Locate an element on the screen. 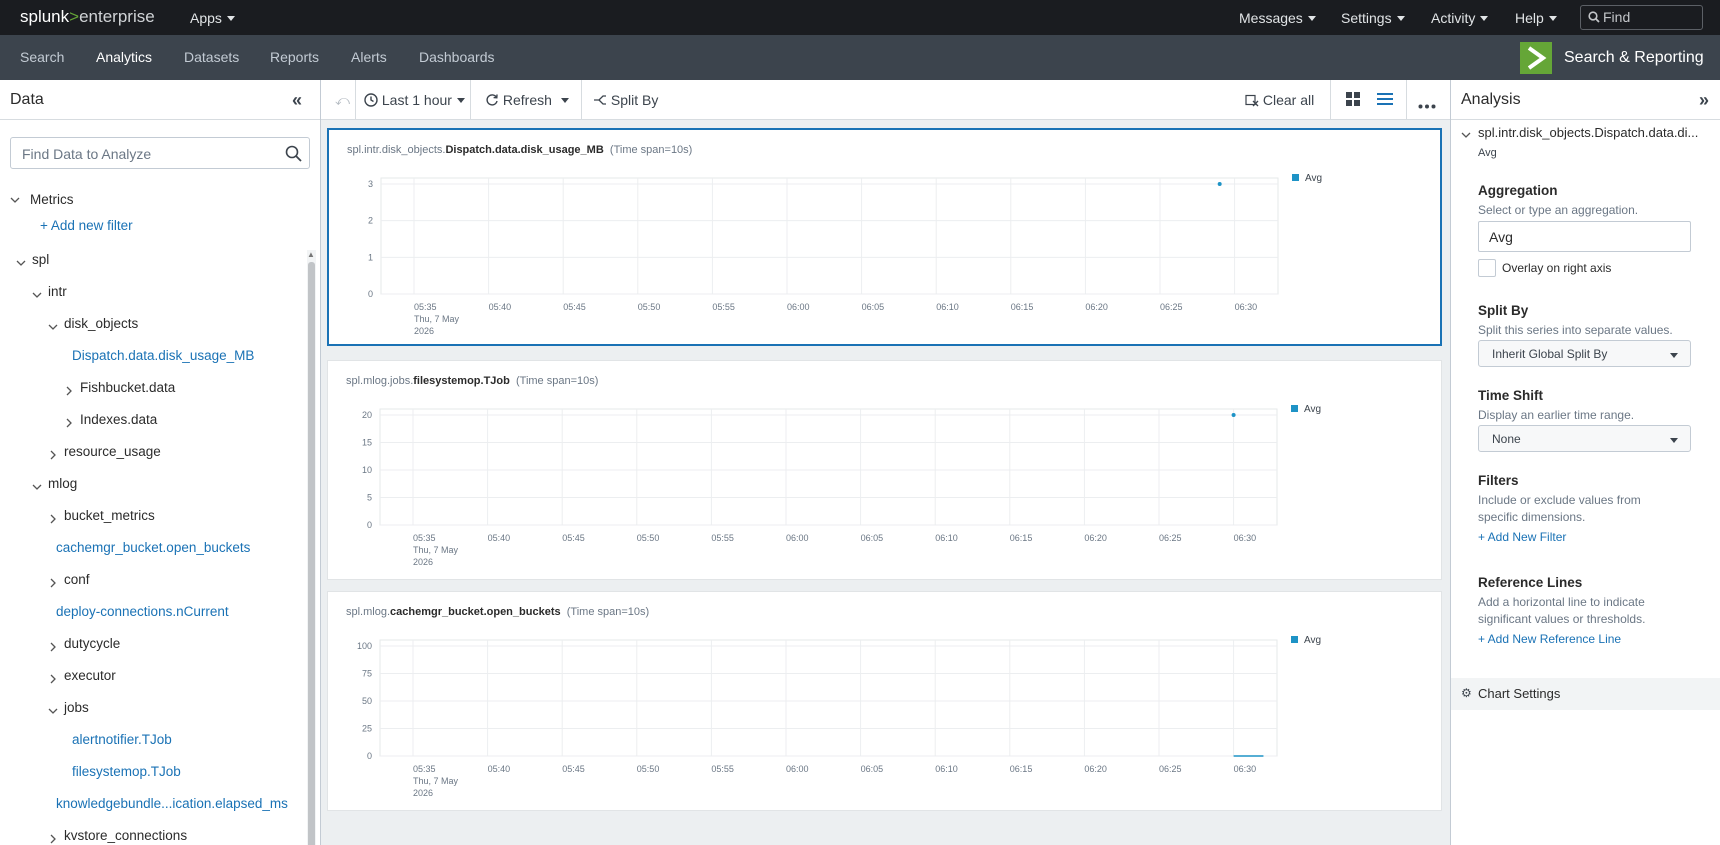 The width and height of the screenshot is (1720, 845). add-new-filter-link: + Add New Filter is located at coordinates (1522, 537).